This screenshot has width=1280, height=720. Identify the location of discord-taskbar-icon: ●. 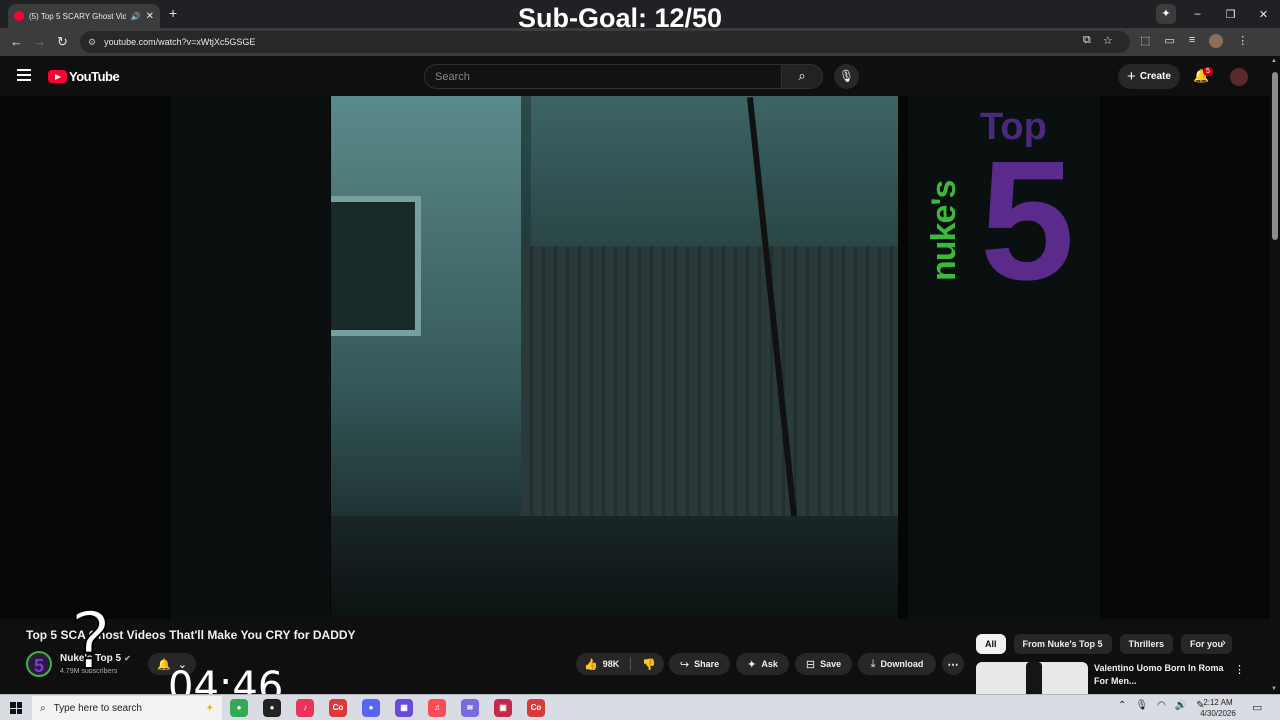
(371, 708).